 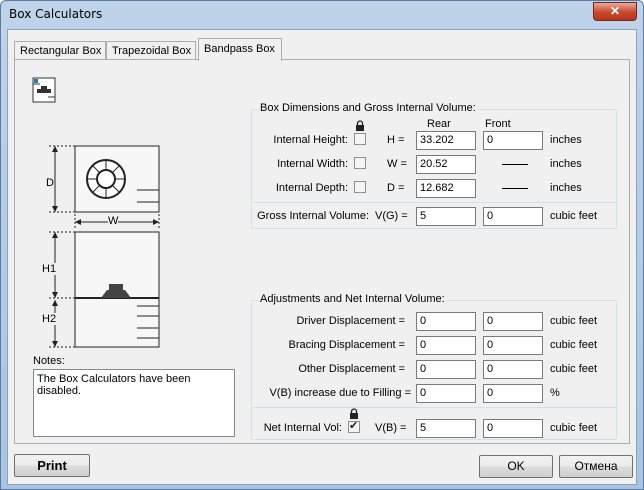 I want to click on net-volume-symbol: V(B) =, so click(x=391, y=428).